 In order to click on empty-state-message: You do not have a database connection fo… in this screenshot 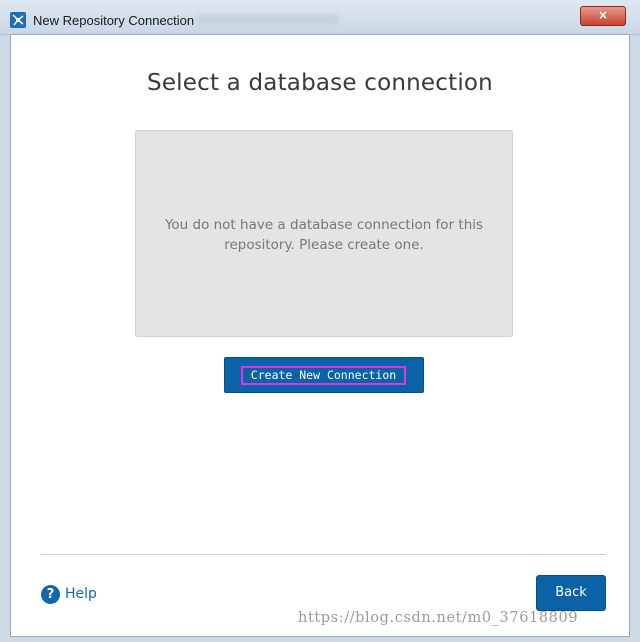, I will do `click(324, 235)`.